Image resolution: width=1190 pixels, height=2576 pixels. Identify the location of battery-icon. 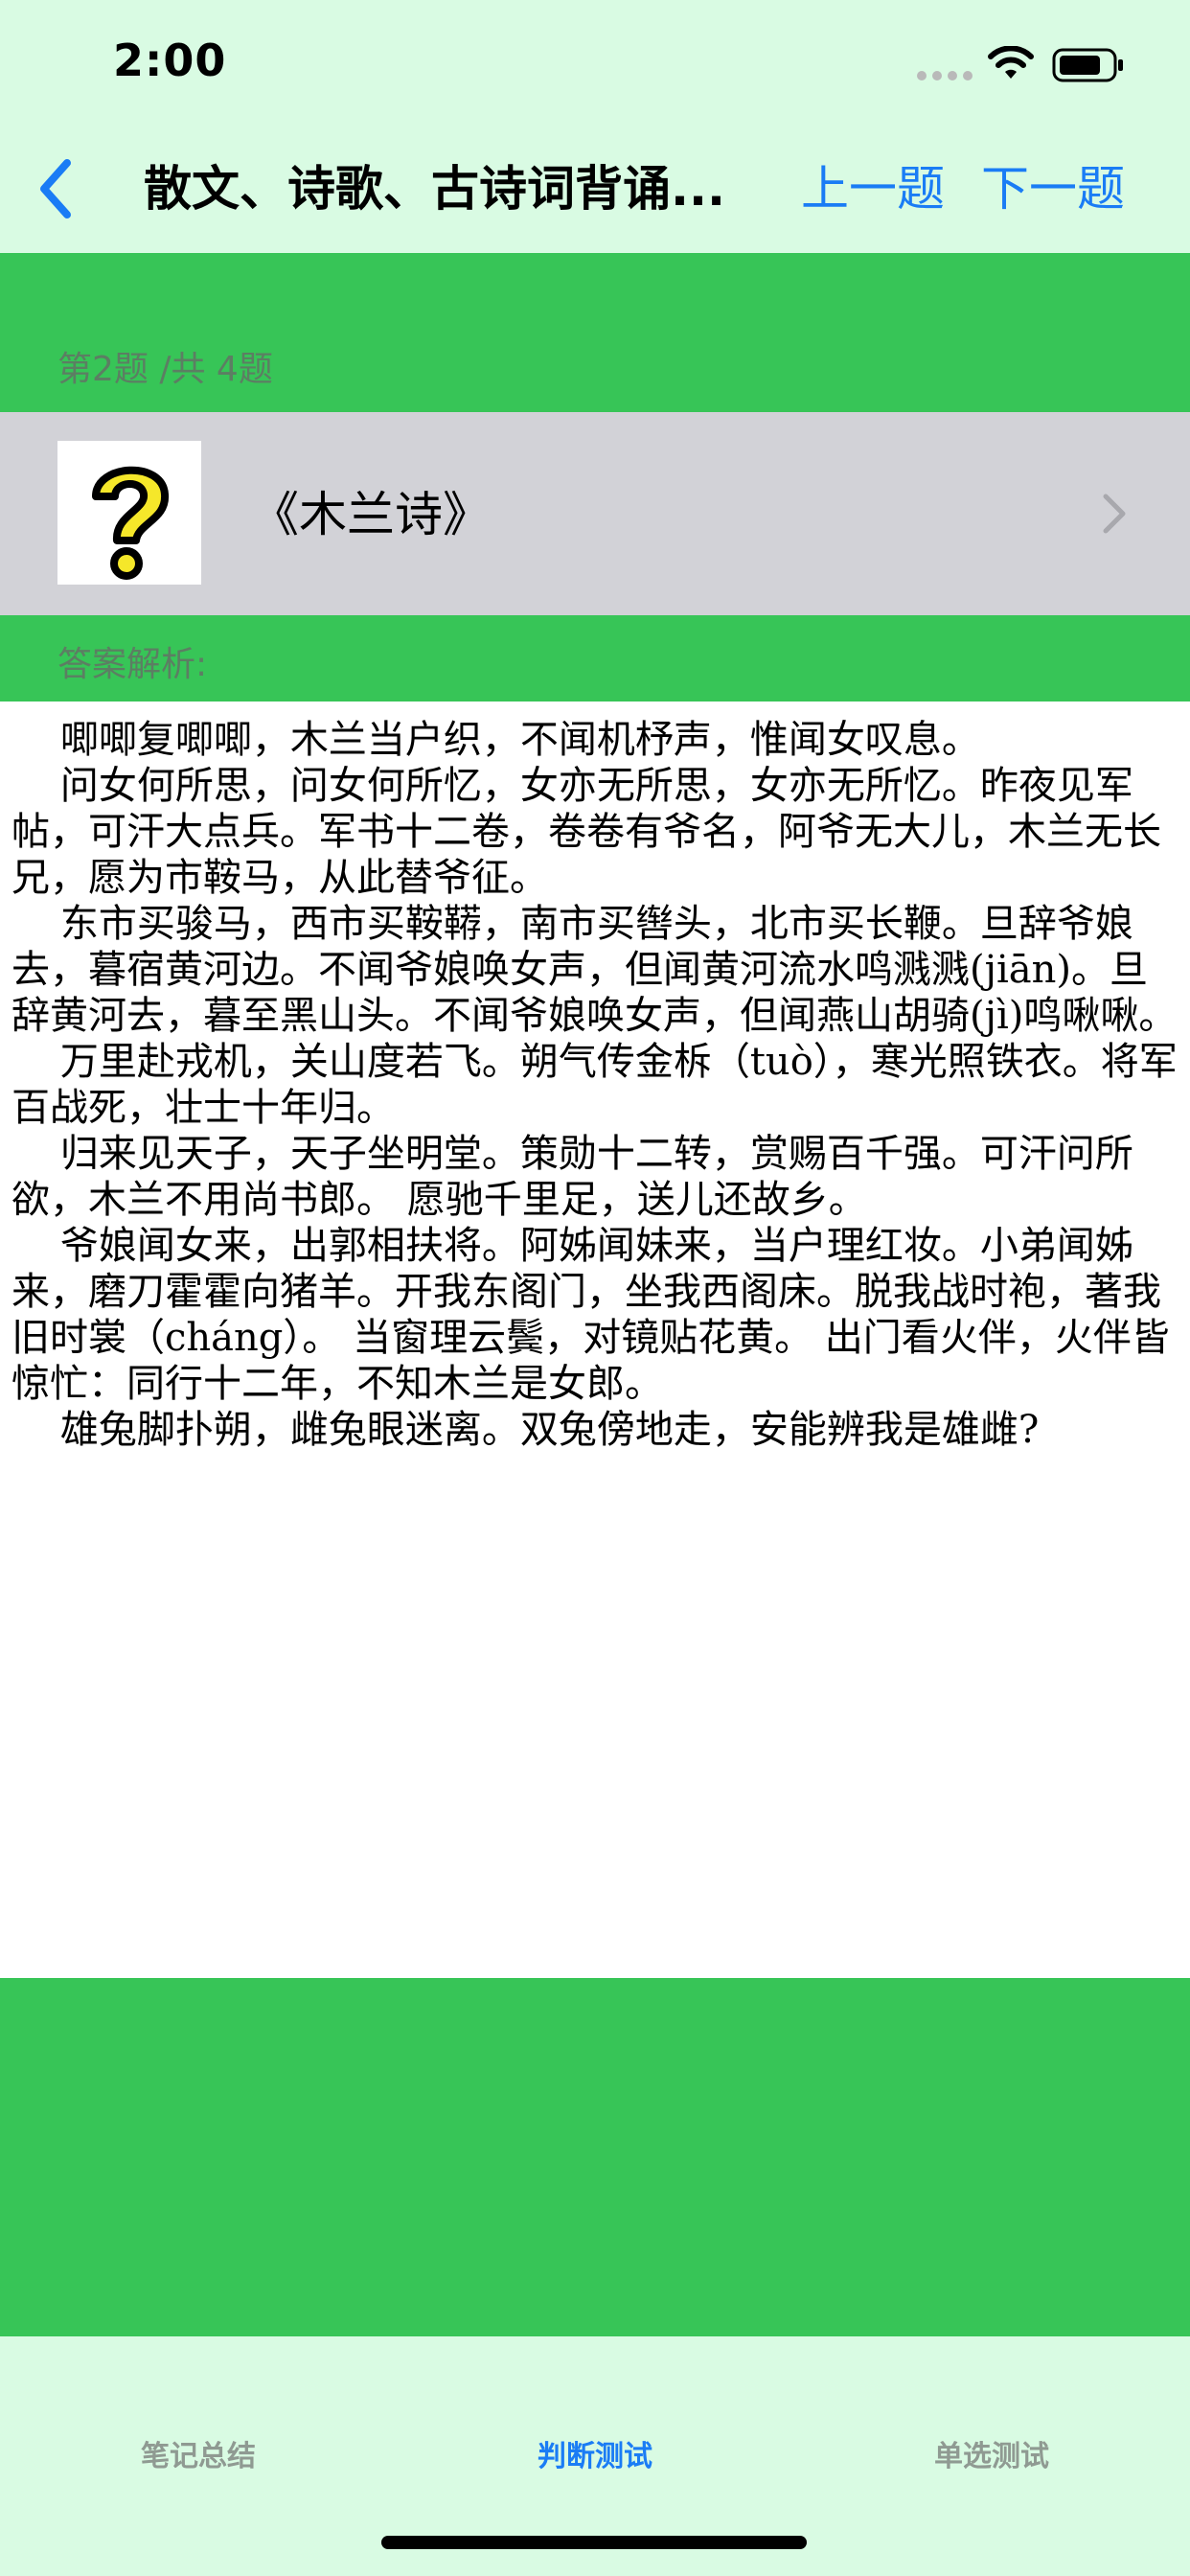
(1088, 65).